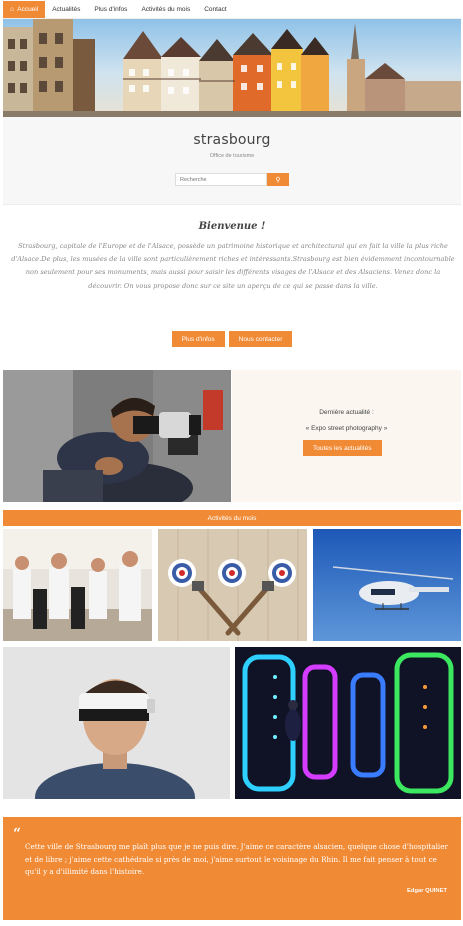 The width and height of the screenshot is (463, 926). I want to click on site-header: strasbourg Office de tourisme ⚲, so click(232, 161).